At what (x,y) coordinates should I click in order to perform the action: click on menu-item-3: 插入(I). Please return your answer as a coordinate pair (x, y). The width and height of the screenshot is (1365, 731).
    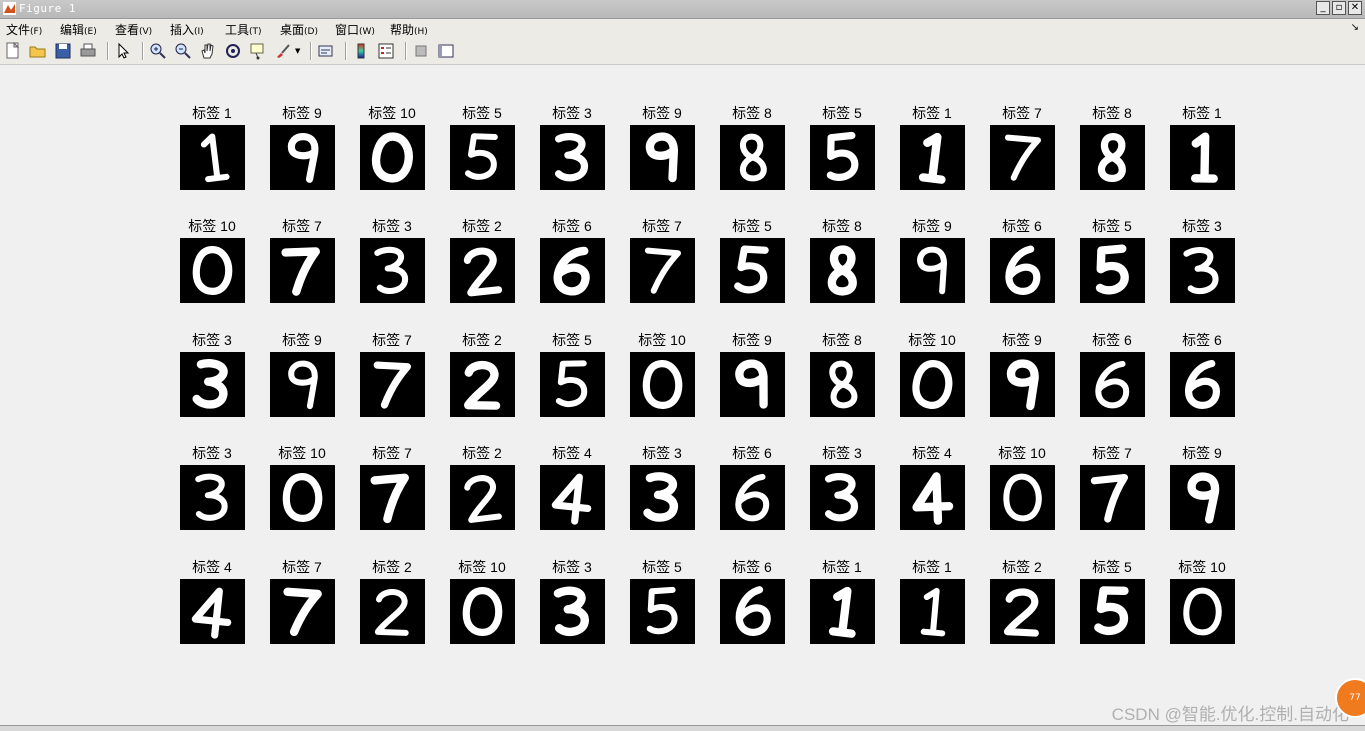
    Looking at the image, I should click on (187, 29).